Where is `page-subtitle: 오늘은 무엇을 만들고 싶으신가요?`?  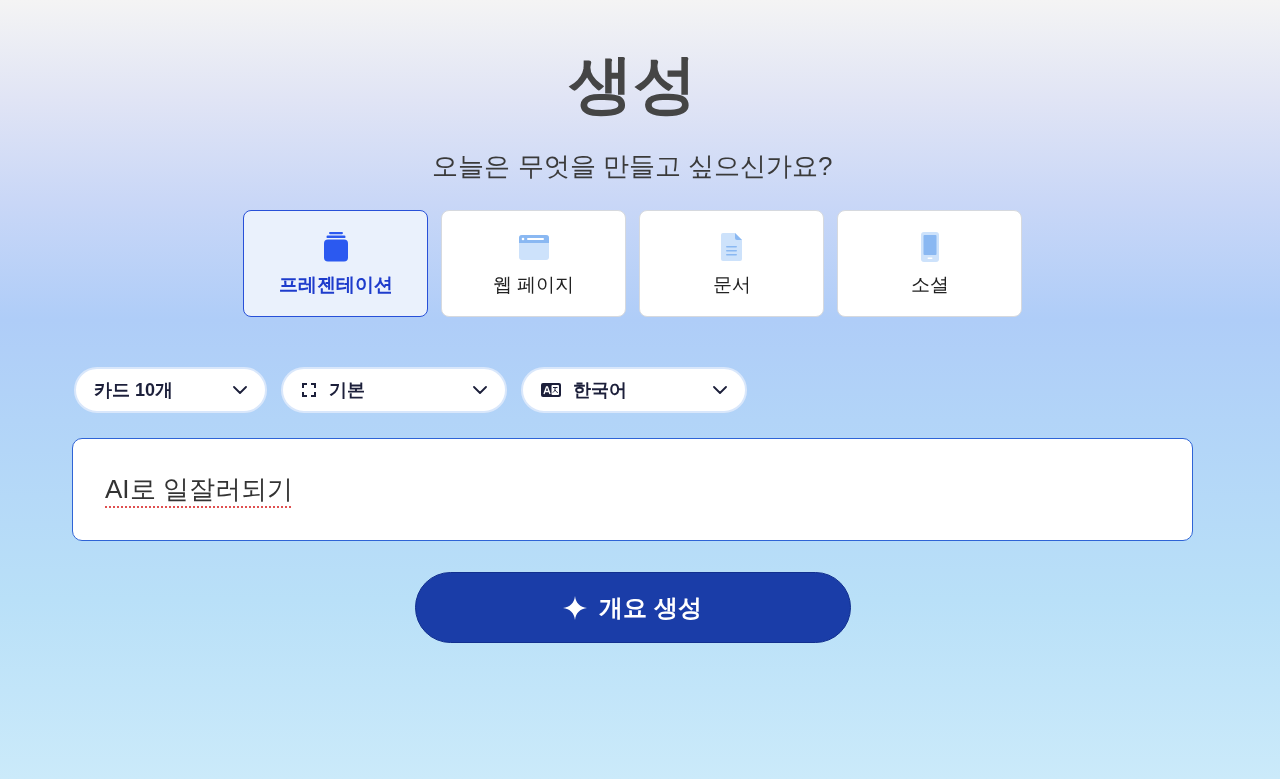 page-subtitle: 오늘은 무엇을 만들고 싶으신가요? is located at coordinates (632, 166).